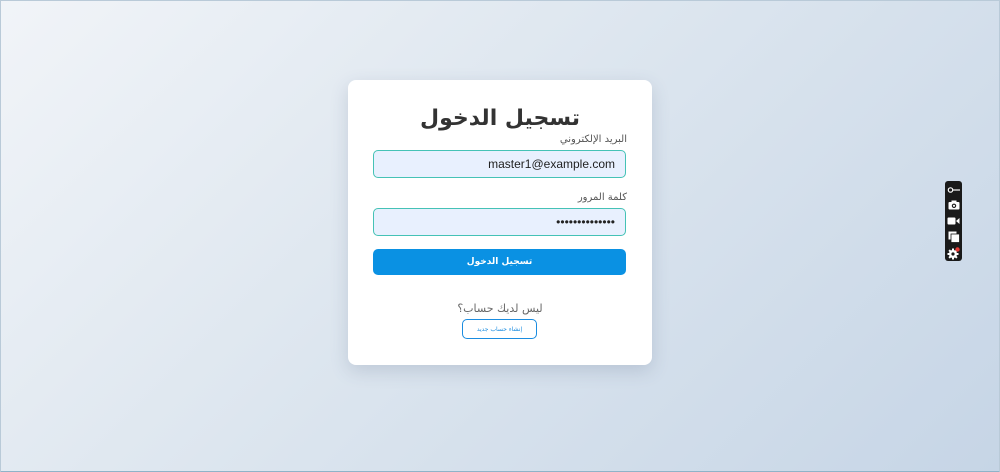 This screenshot has height=472, width=1000. I want to click on floating-toolbar, so click(953, 221).